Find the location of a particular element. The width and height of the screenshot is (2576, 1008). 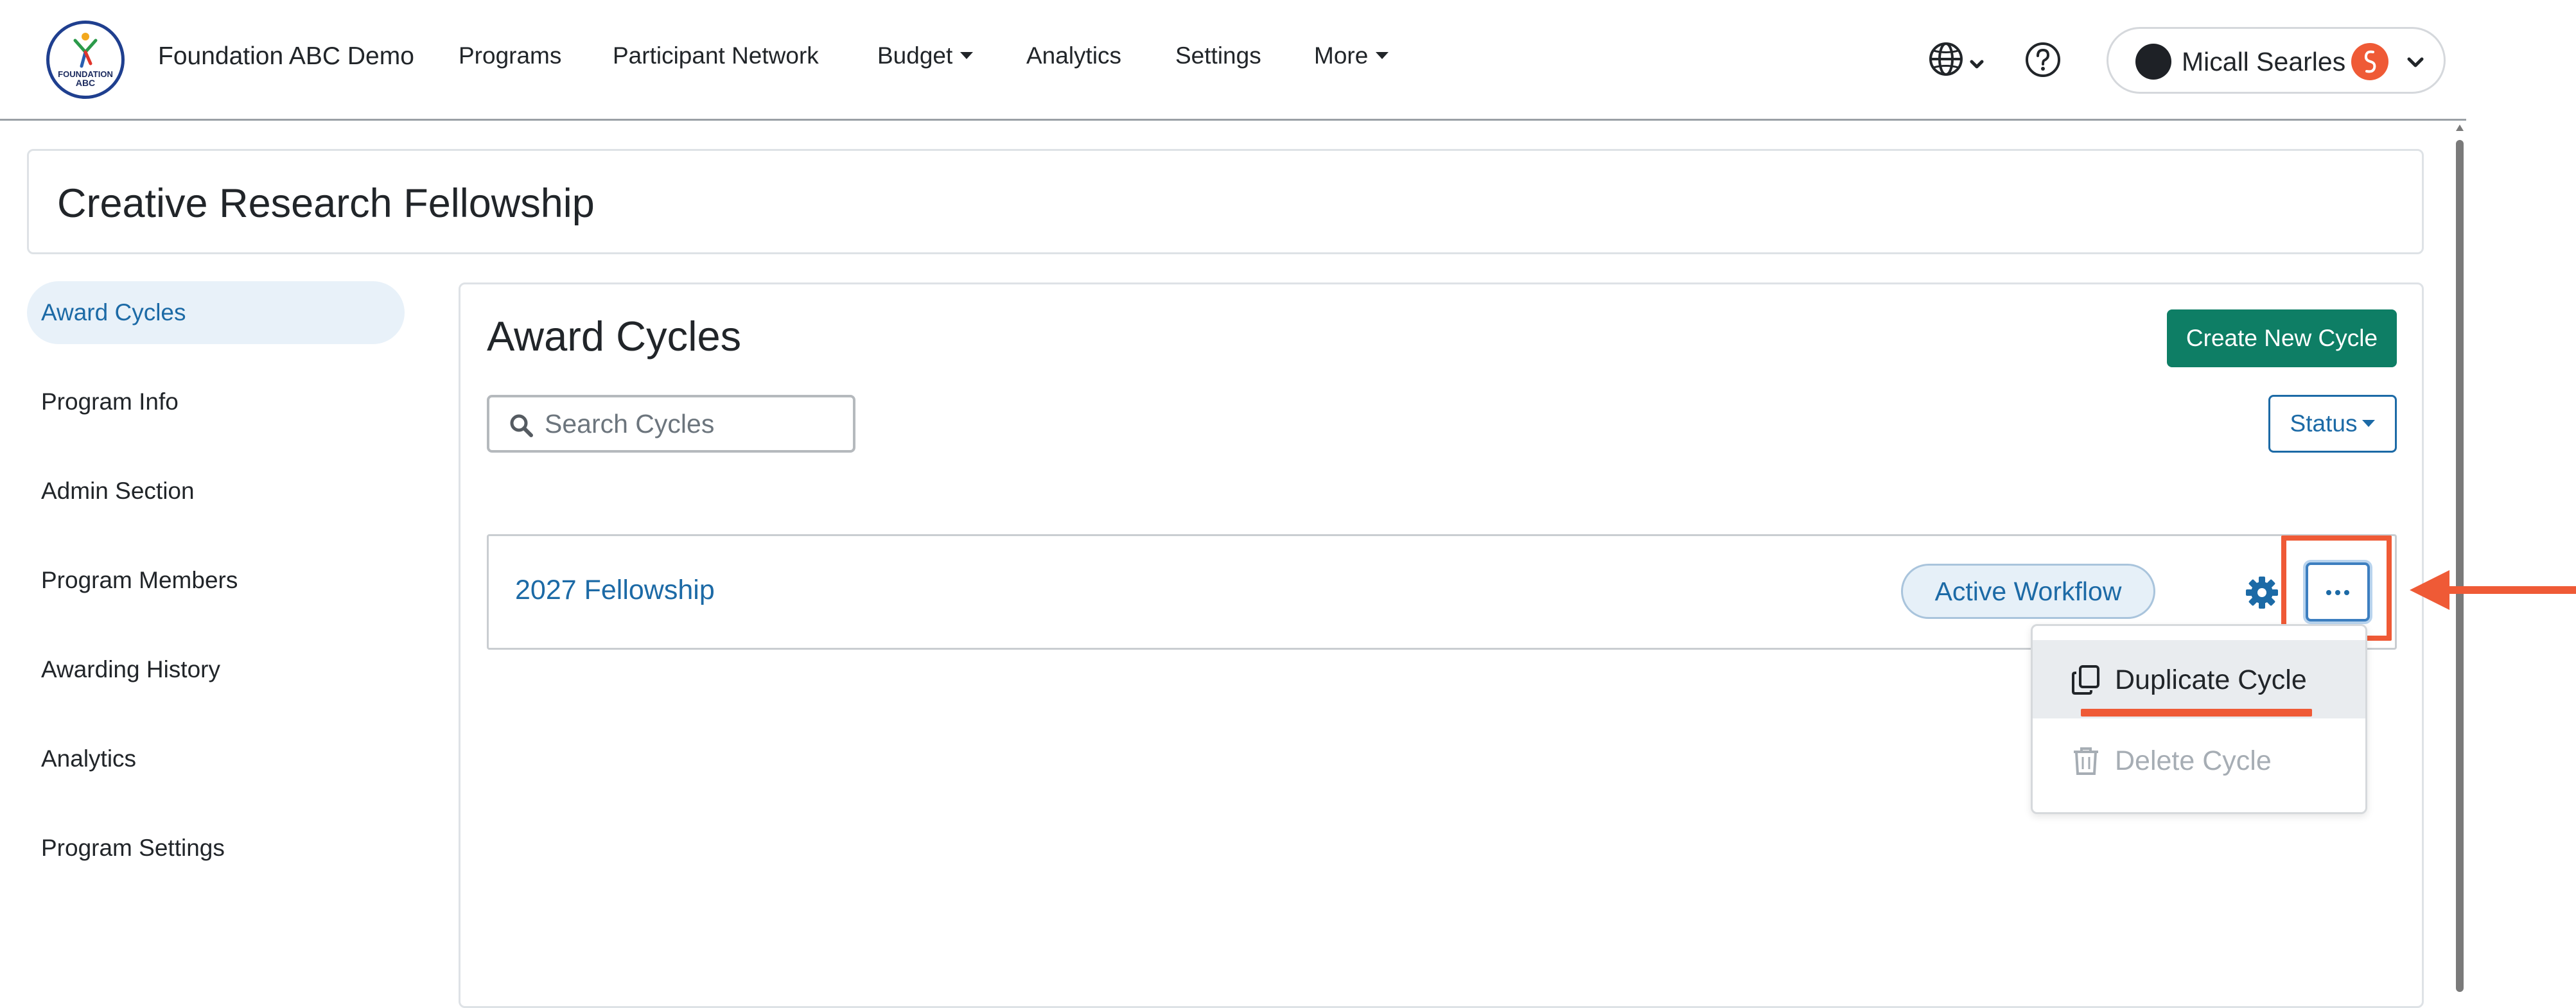

sidebar-item-label: Admin Section is located at coordinates (118, 491).